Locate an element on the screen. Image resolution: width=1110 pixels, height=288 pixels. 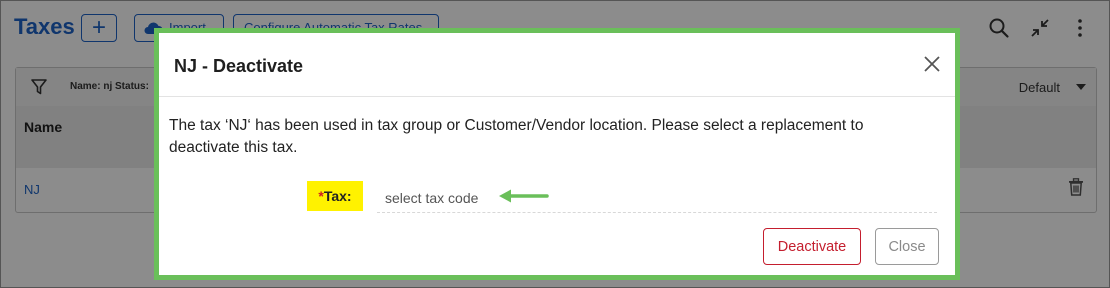
tax-label-text: Tax: is located at coordinates (337, 196).